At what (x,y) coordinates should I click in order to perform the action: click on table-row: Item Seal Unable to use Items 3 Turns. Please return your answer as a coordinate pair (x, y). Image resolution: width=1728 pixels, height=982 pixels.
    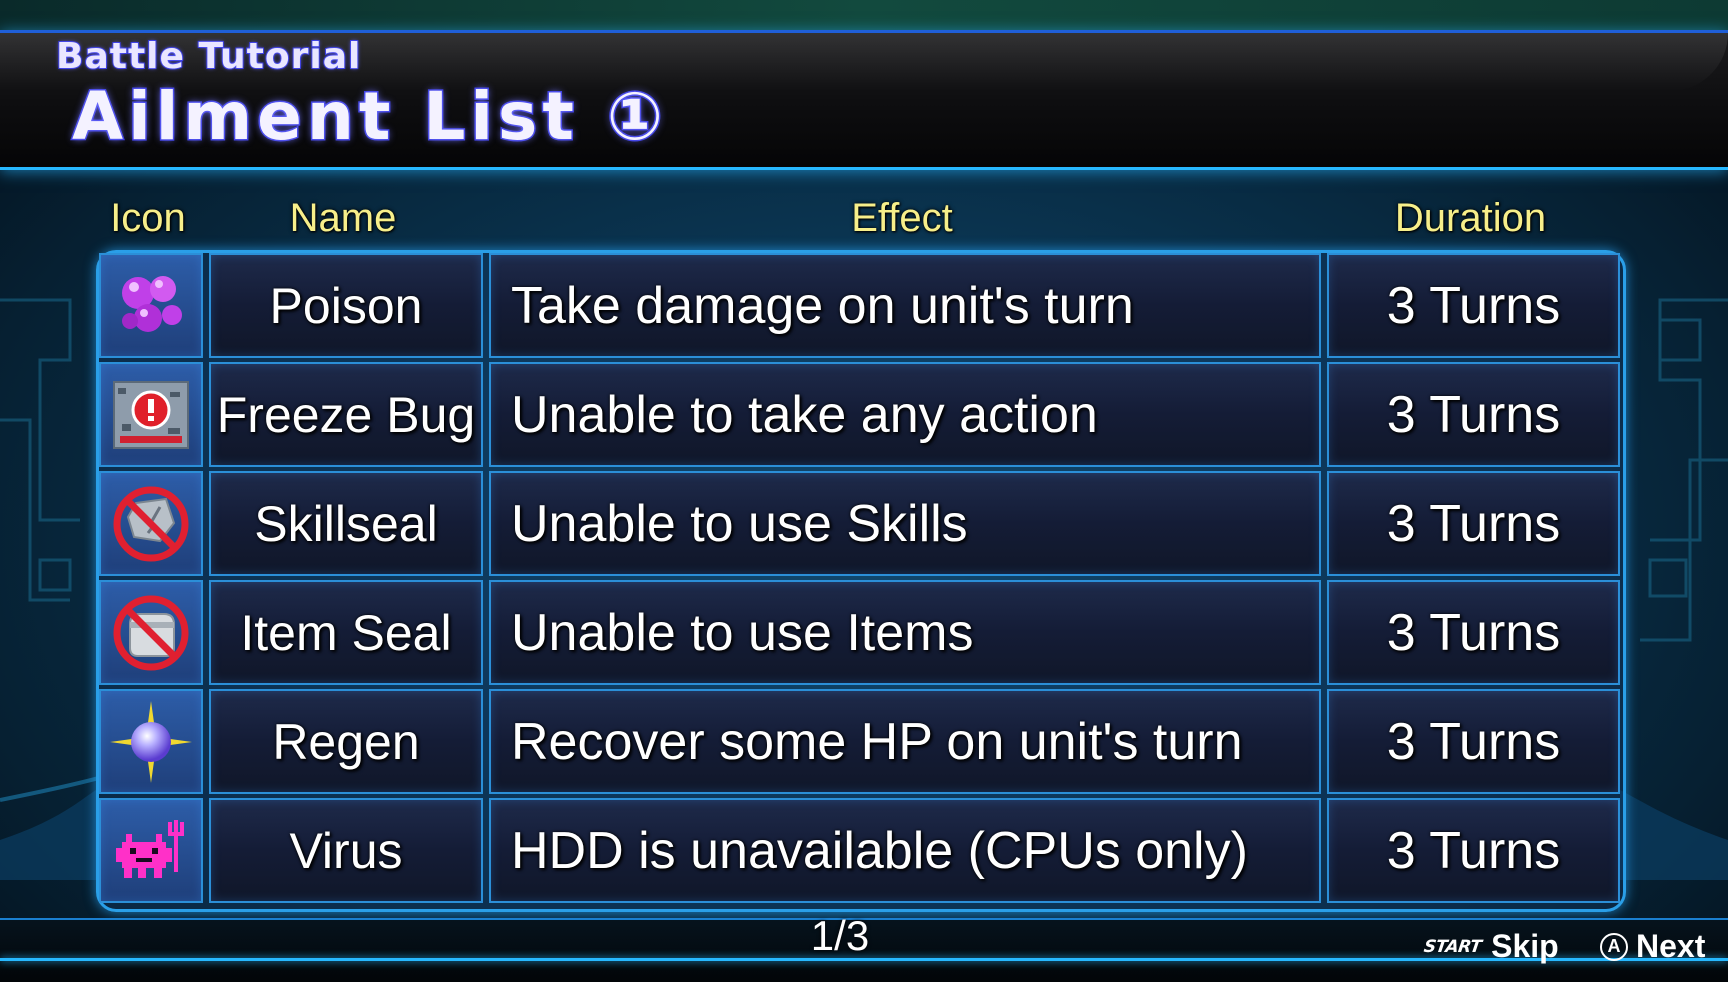
    Looking at the image, I should click on (861, 634).